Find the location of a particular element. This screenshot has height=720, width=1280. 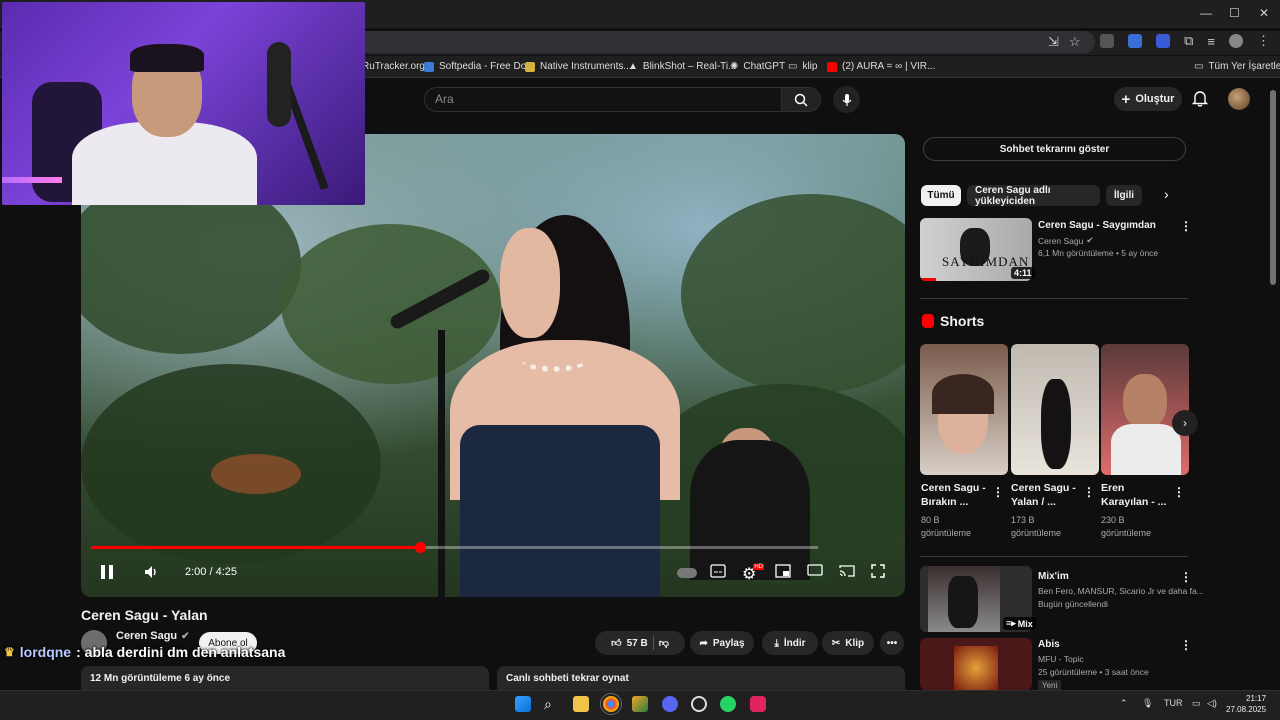

download-button: ⤓ İndir is located at coordinates (790, 643).